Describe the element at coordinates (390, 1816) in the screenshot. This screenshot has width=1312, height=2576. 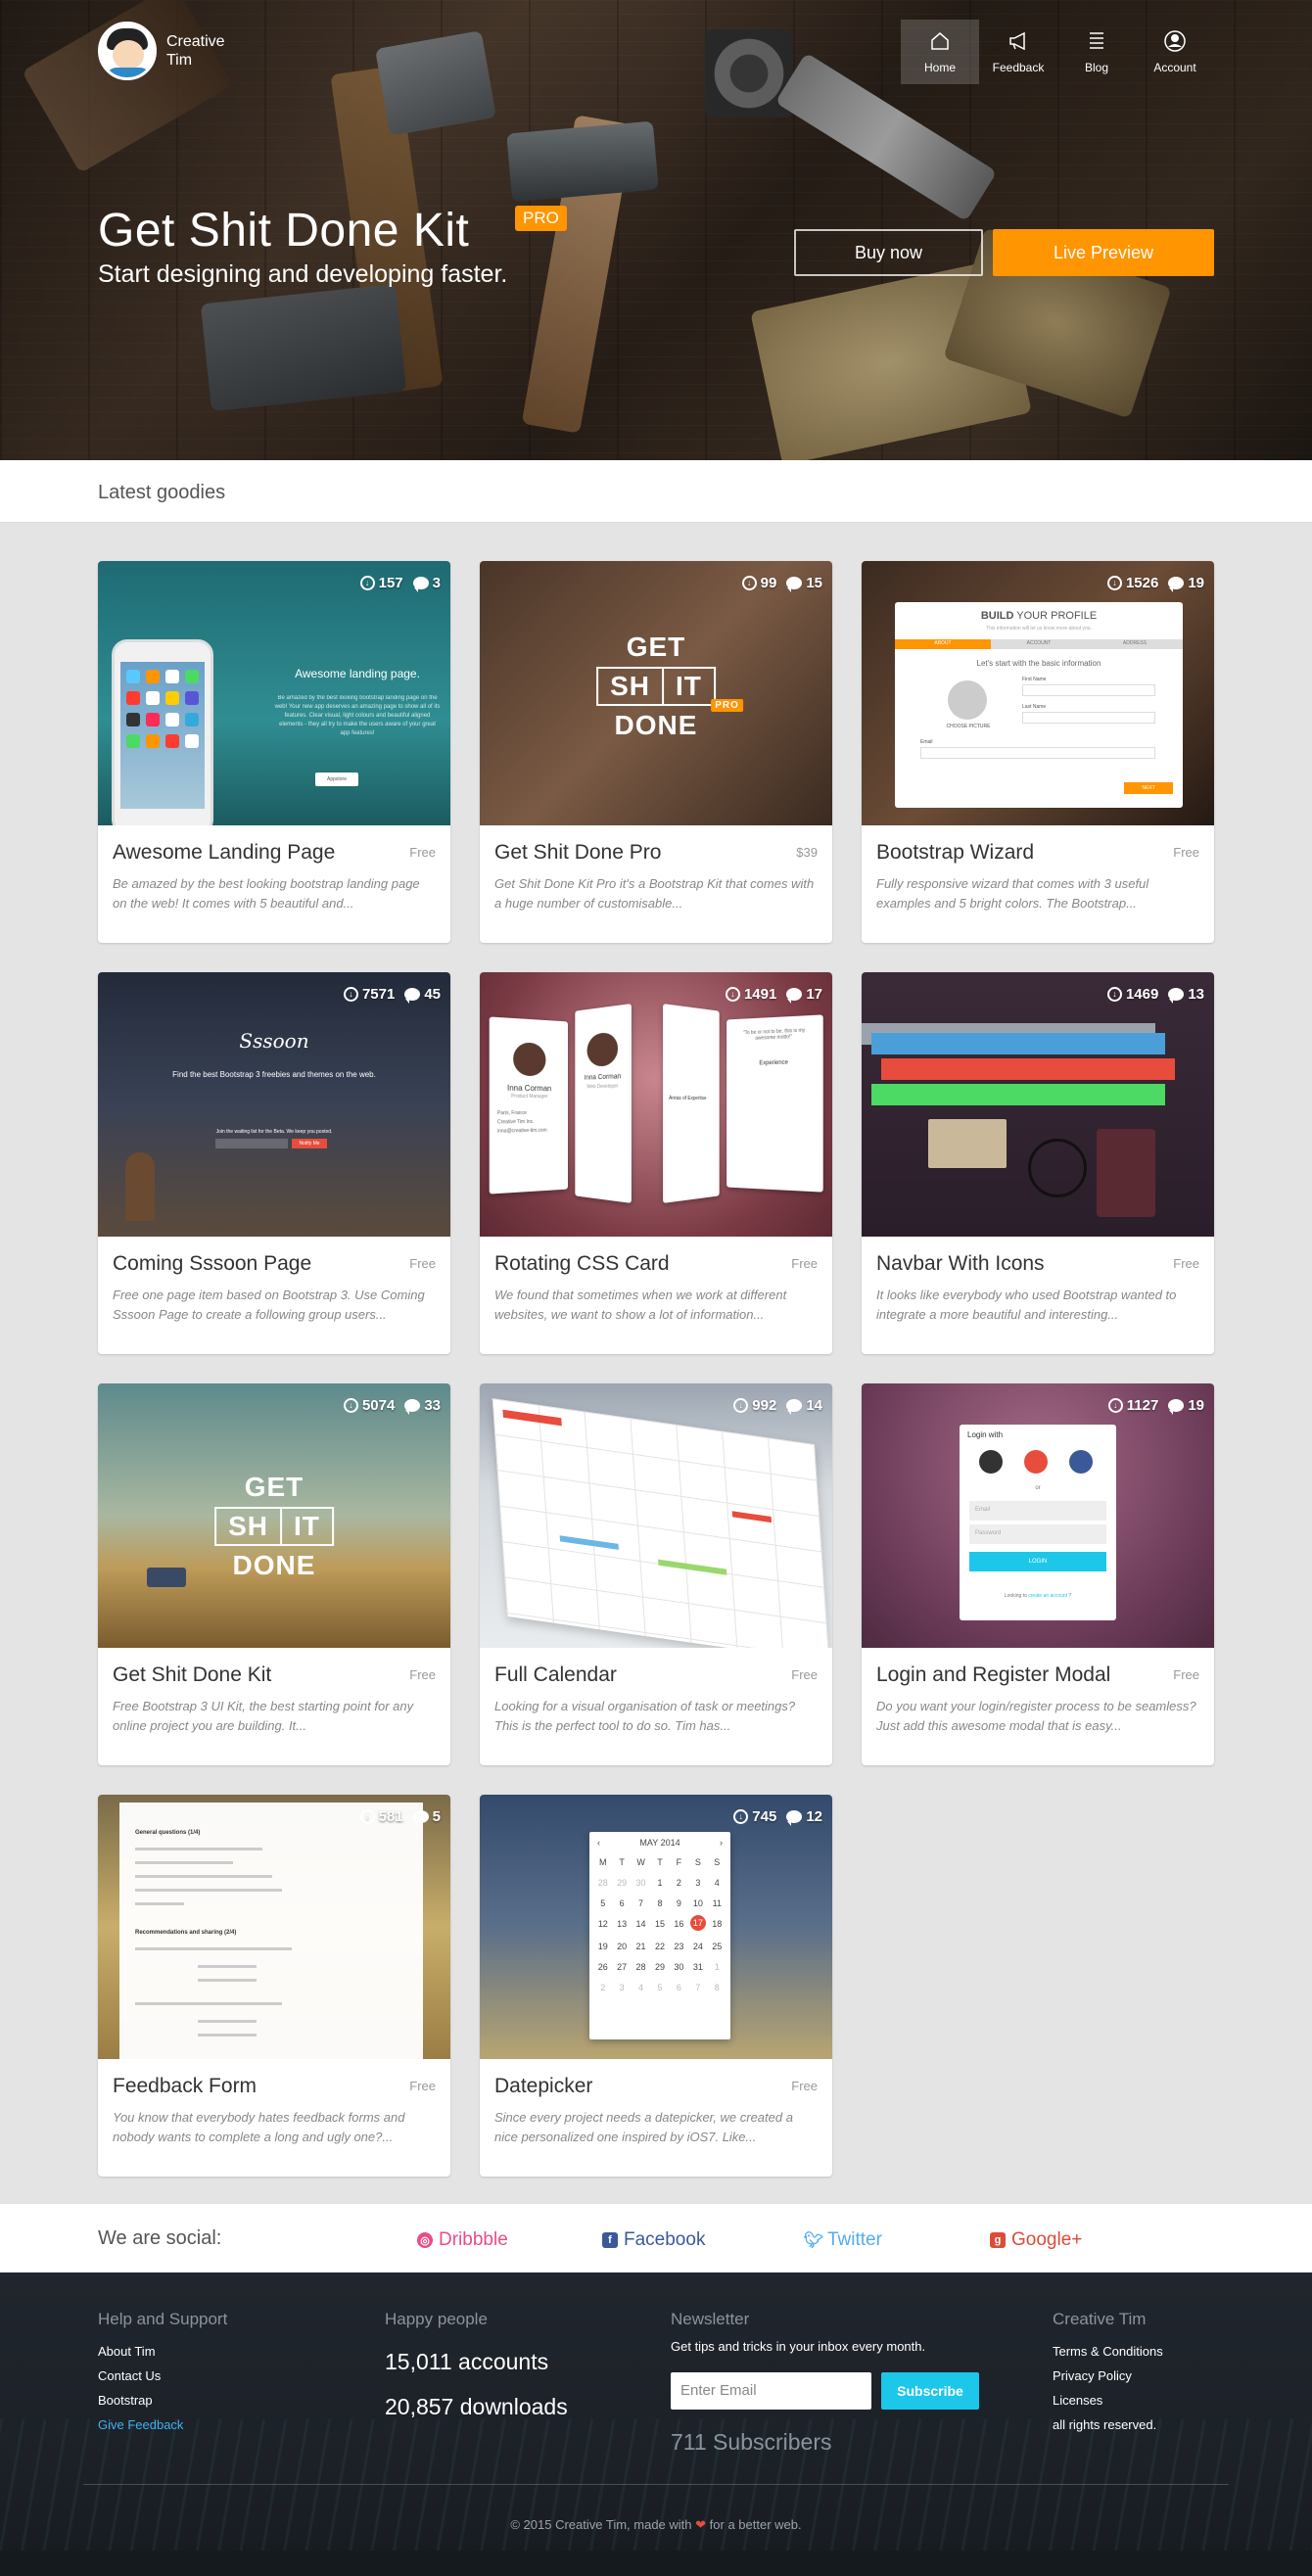
I see `download-count: 581` at that location.